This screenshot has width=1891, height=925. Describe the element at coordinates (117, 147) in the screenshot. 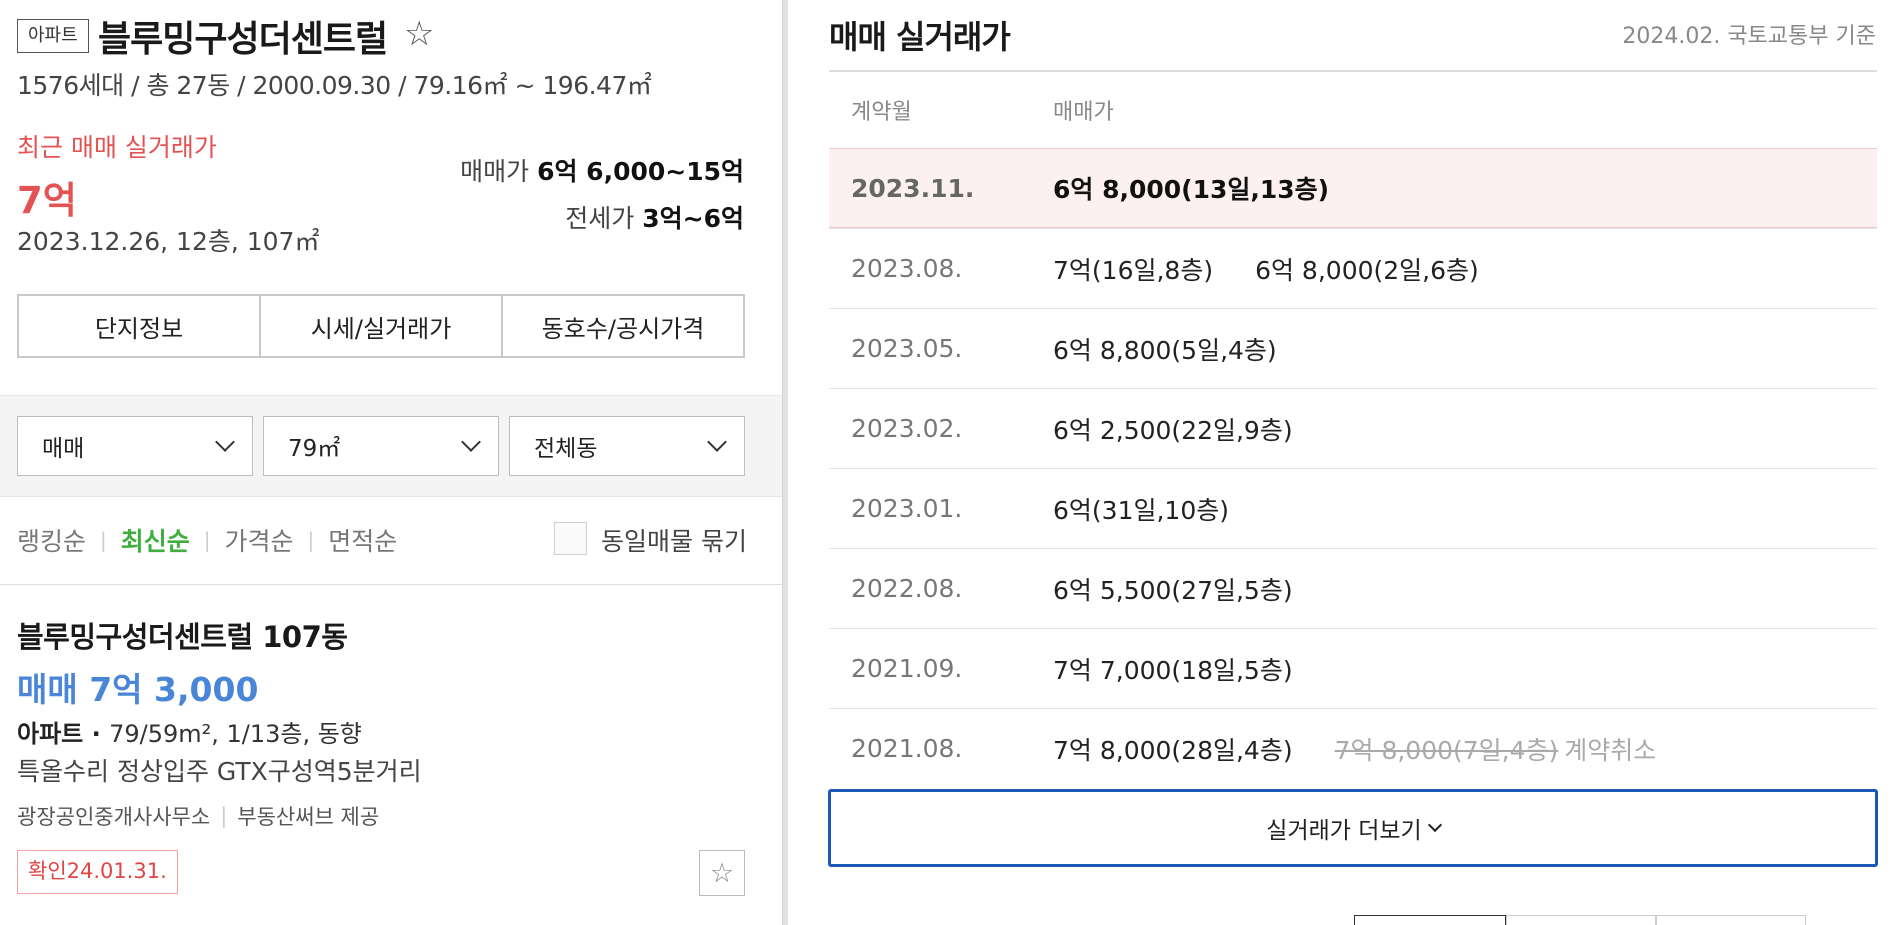

I see `recent-trade-label: 최근 매매 실거래가` at that location.